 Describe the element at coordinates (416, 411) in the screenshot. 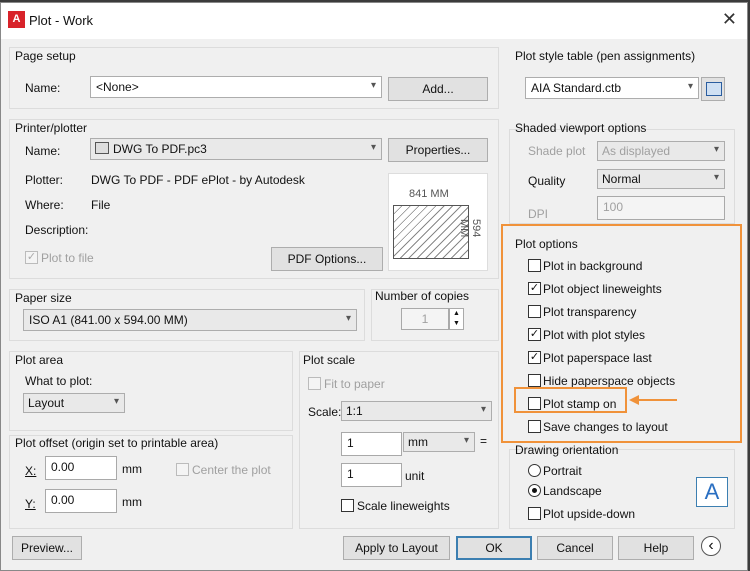

I see `scale-select: 1:1 ▾` at that location.